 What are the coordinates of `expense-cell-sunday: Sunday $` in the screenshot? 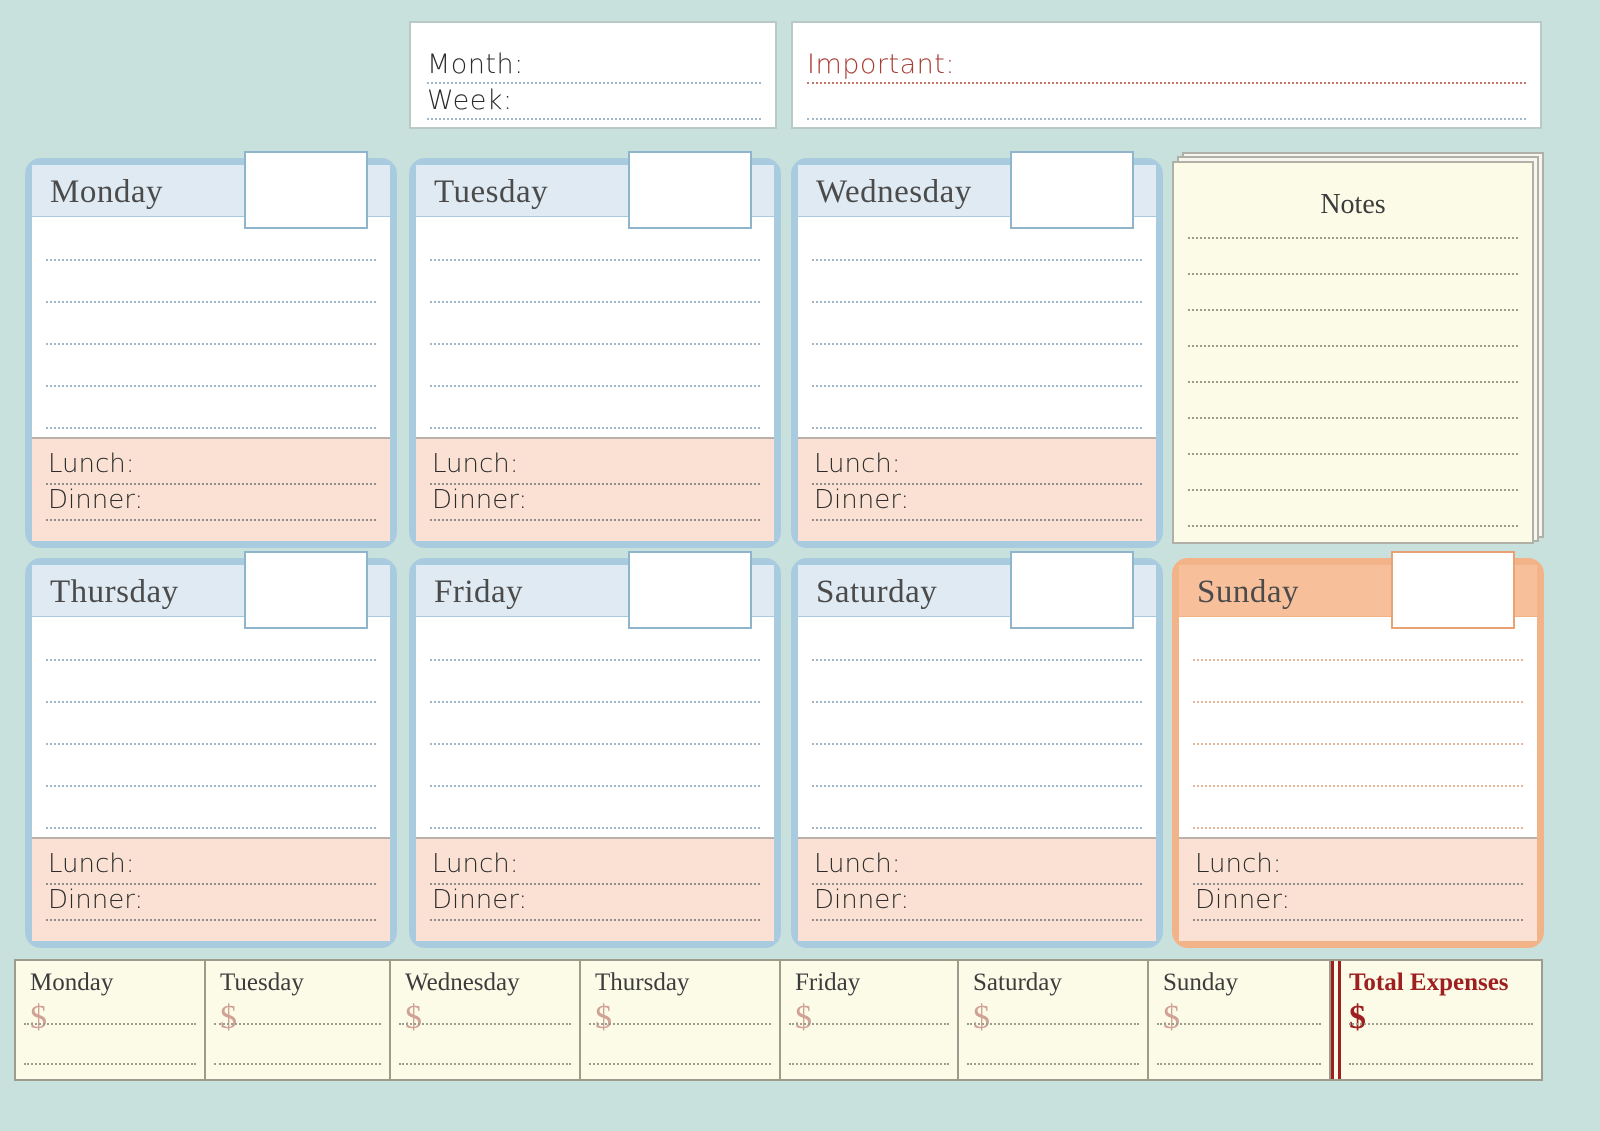 It's located at (1240, 1020).